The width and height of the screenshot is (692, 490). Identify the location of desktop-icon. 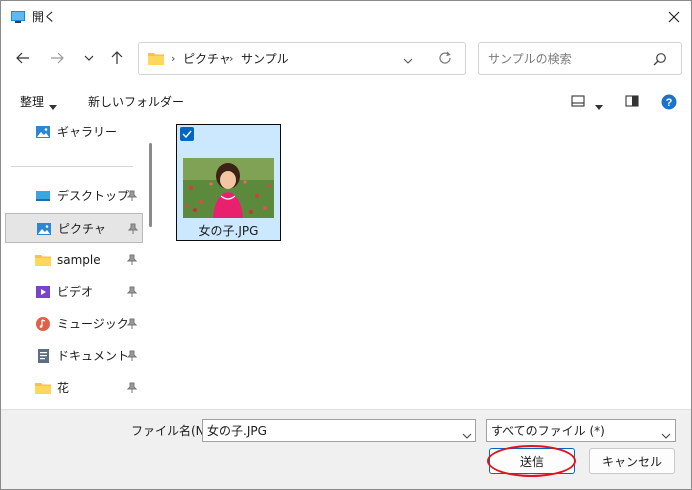
(43, 196).